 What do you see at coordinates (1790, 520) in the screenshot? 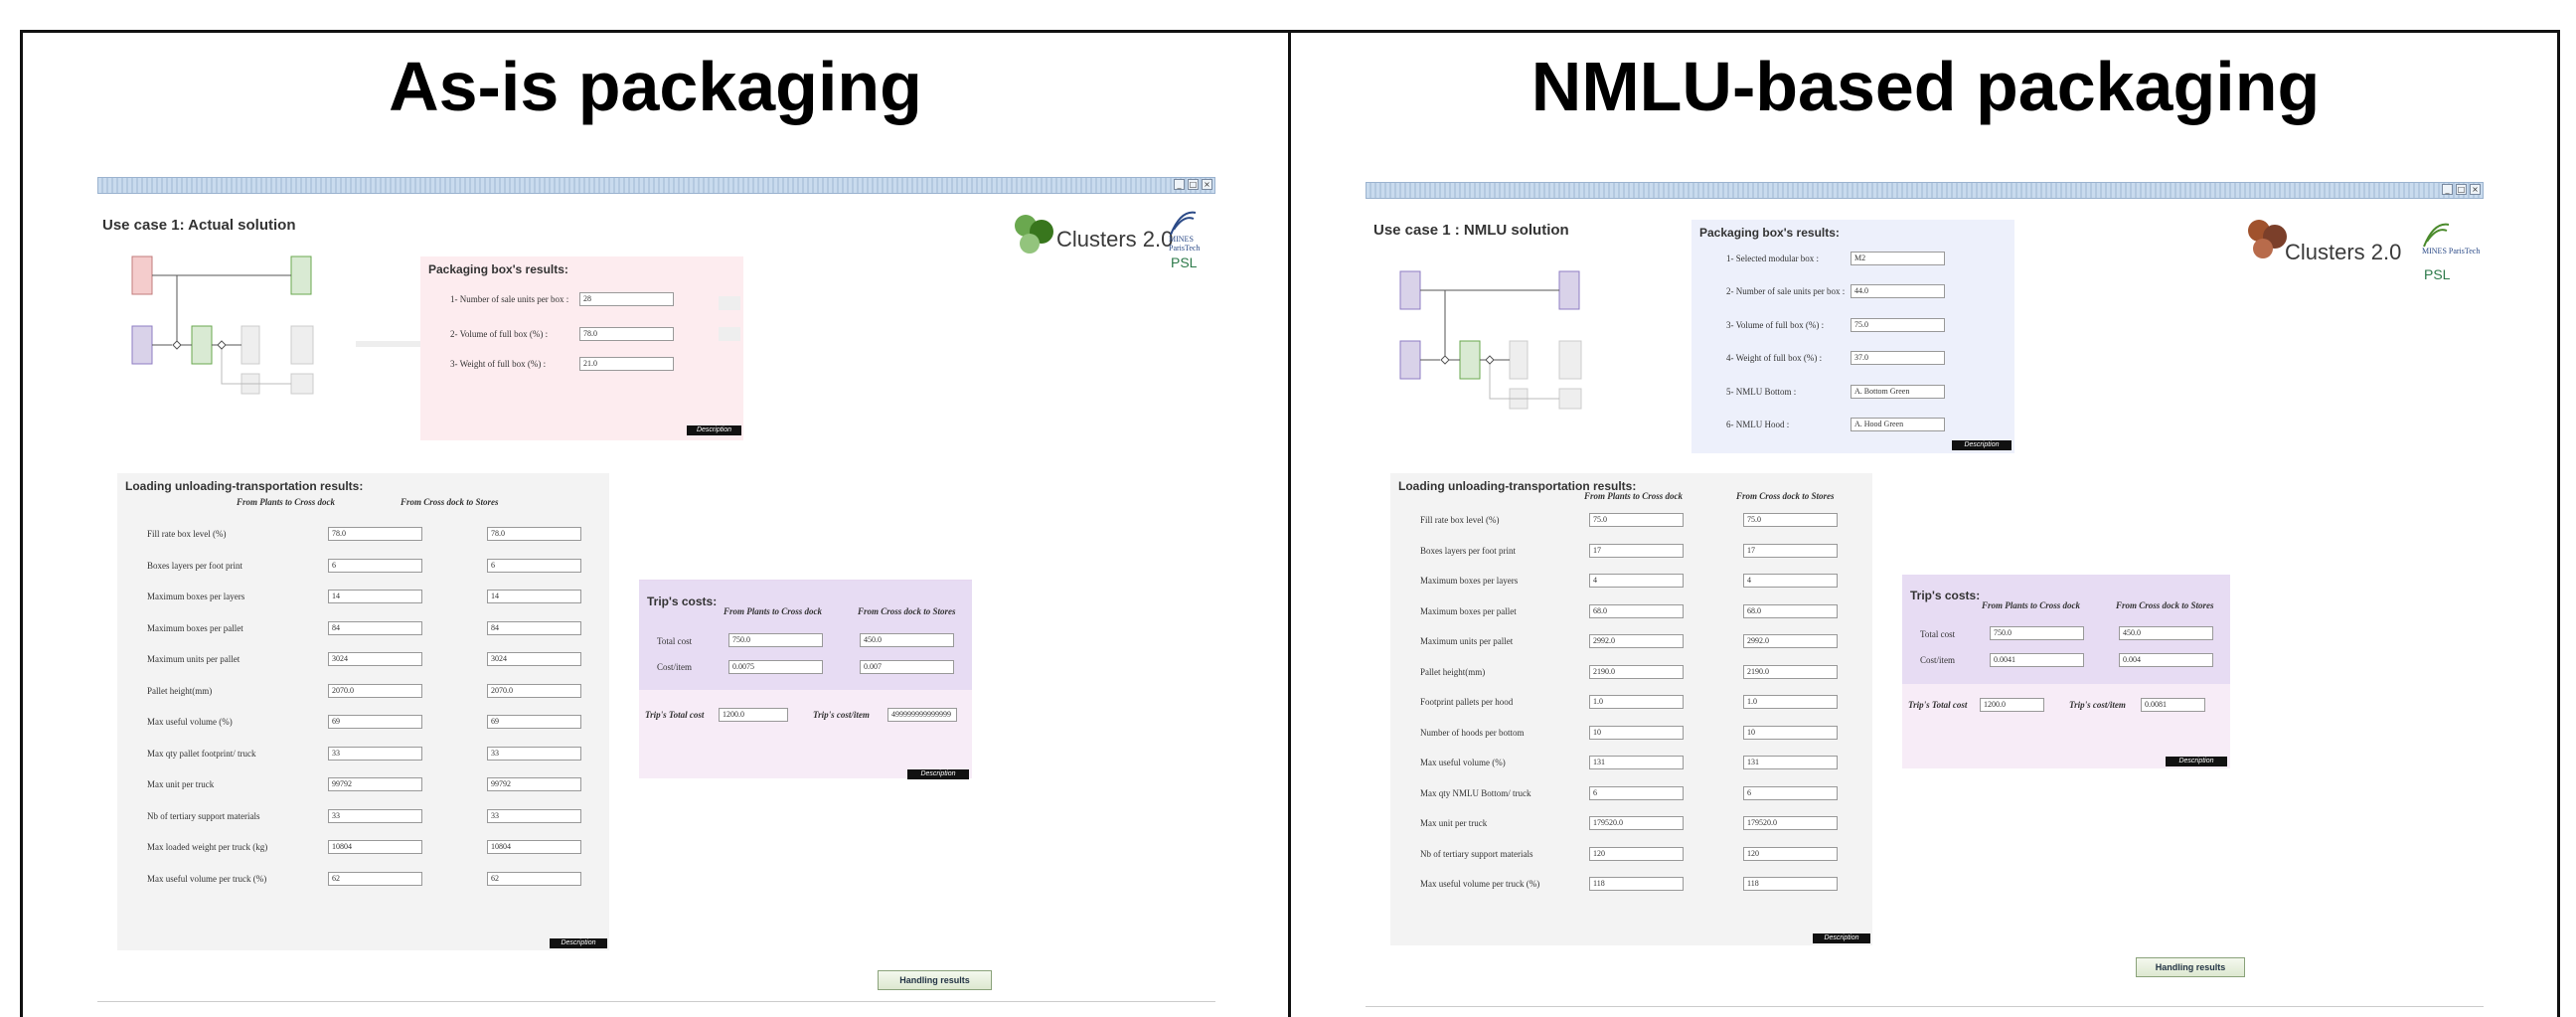
I see `stores-value-field: 75.0` at bounding box center [1790, 520].